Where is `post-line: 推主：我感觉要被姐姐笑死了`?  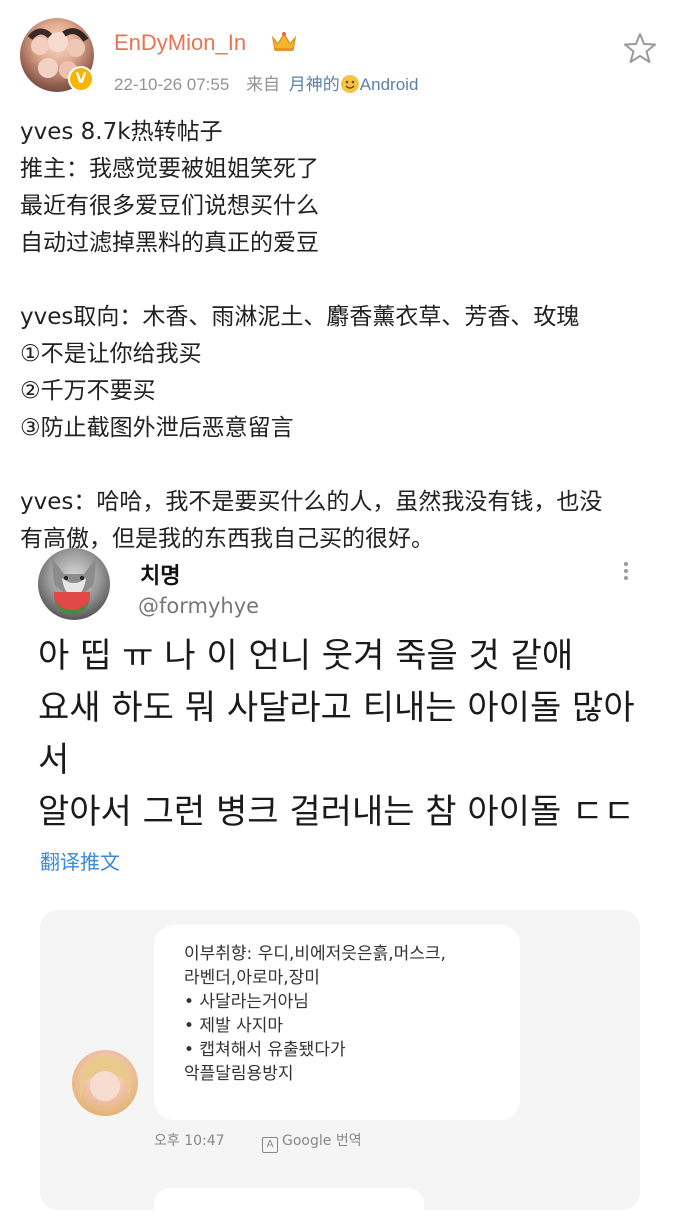 post-line: 推主：我感觉要被姐姐笑死了 is located at coordinates (169, 169).